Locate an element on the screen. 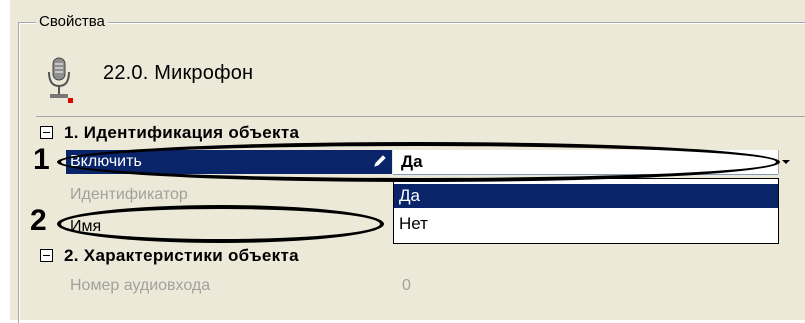 This screenshot has width=805, height=323. property-name: Идентификатор is located at coordinates (129, 194).